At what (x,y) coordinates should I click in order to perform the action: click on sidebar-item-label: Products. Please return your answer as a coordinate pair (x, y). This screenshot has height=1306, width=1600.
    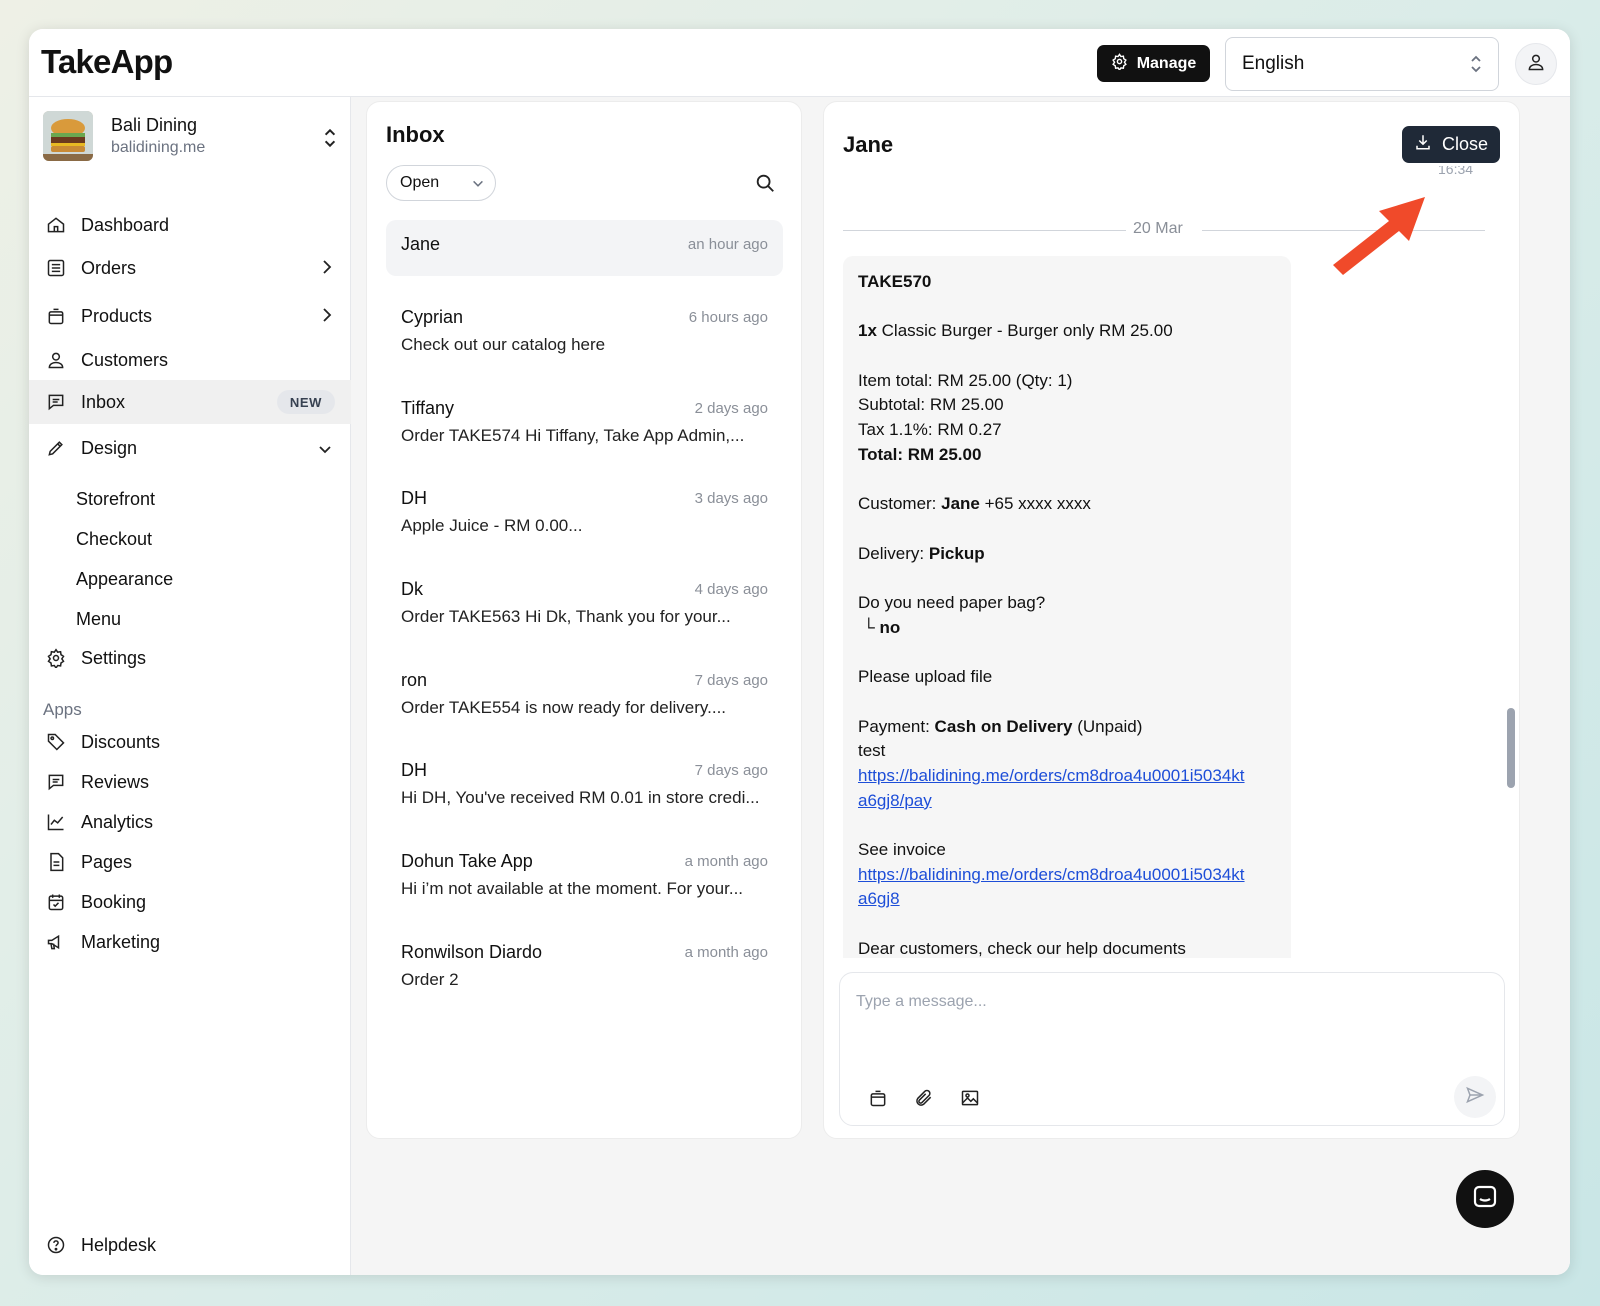
    Looking at the image, I should click on (117, 315).